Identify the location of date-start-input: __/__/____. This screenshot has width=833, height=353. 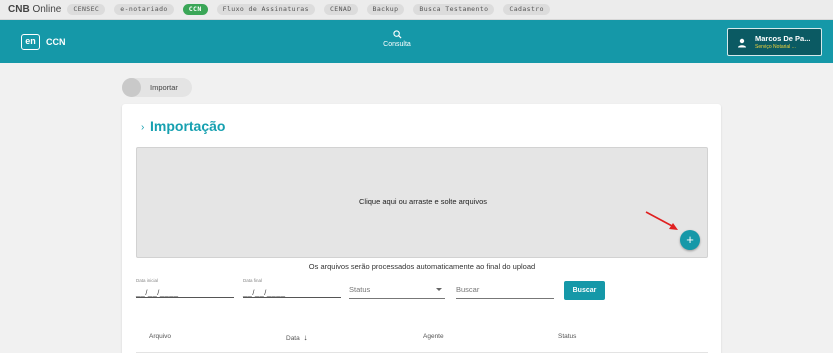
(185, 291).